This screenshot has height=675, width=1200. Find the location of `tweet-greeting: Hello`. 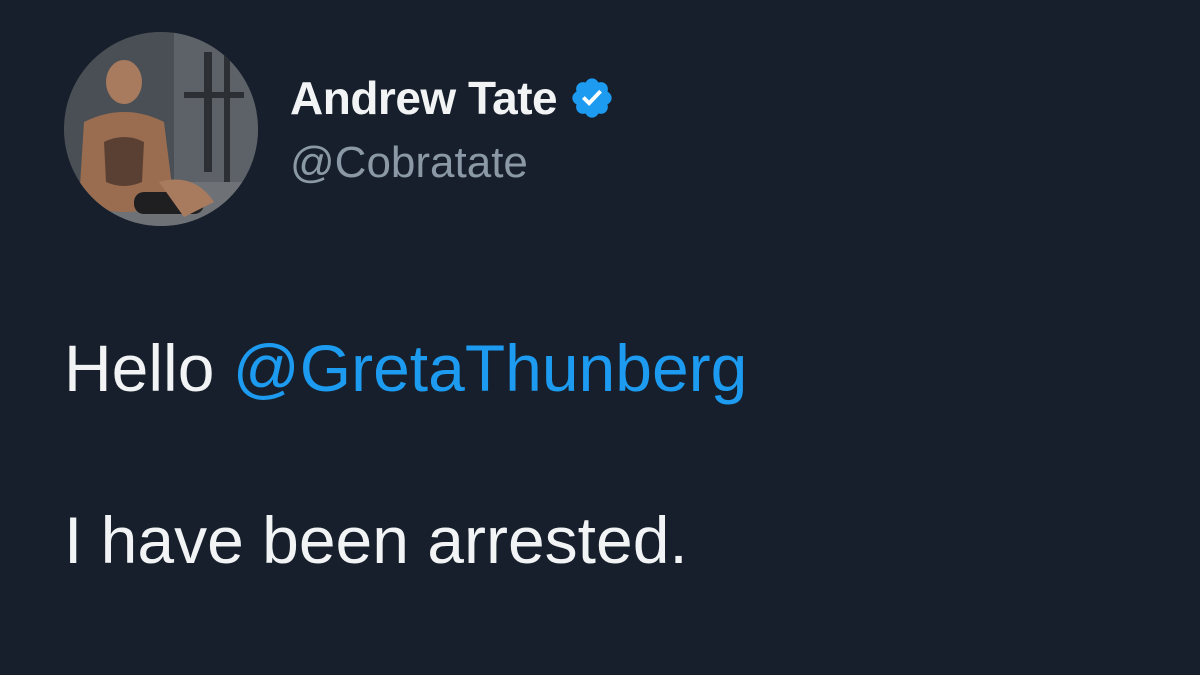

tweet-greeting: Hello is located at coordinates (139, 368).